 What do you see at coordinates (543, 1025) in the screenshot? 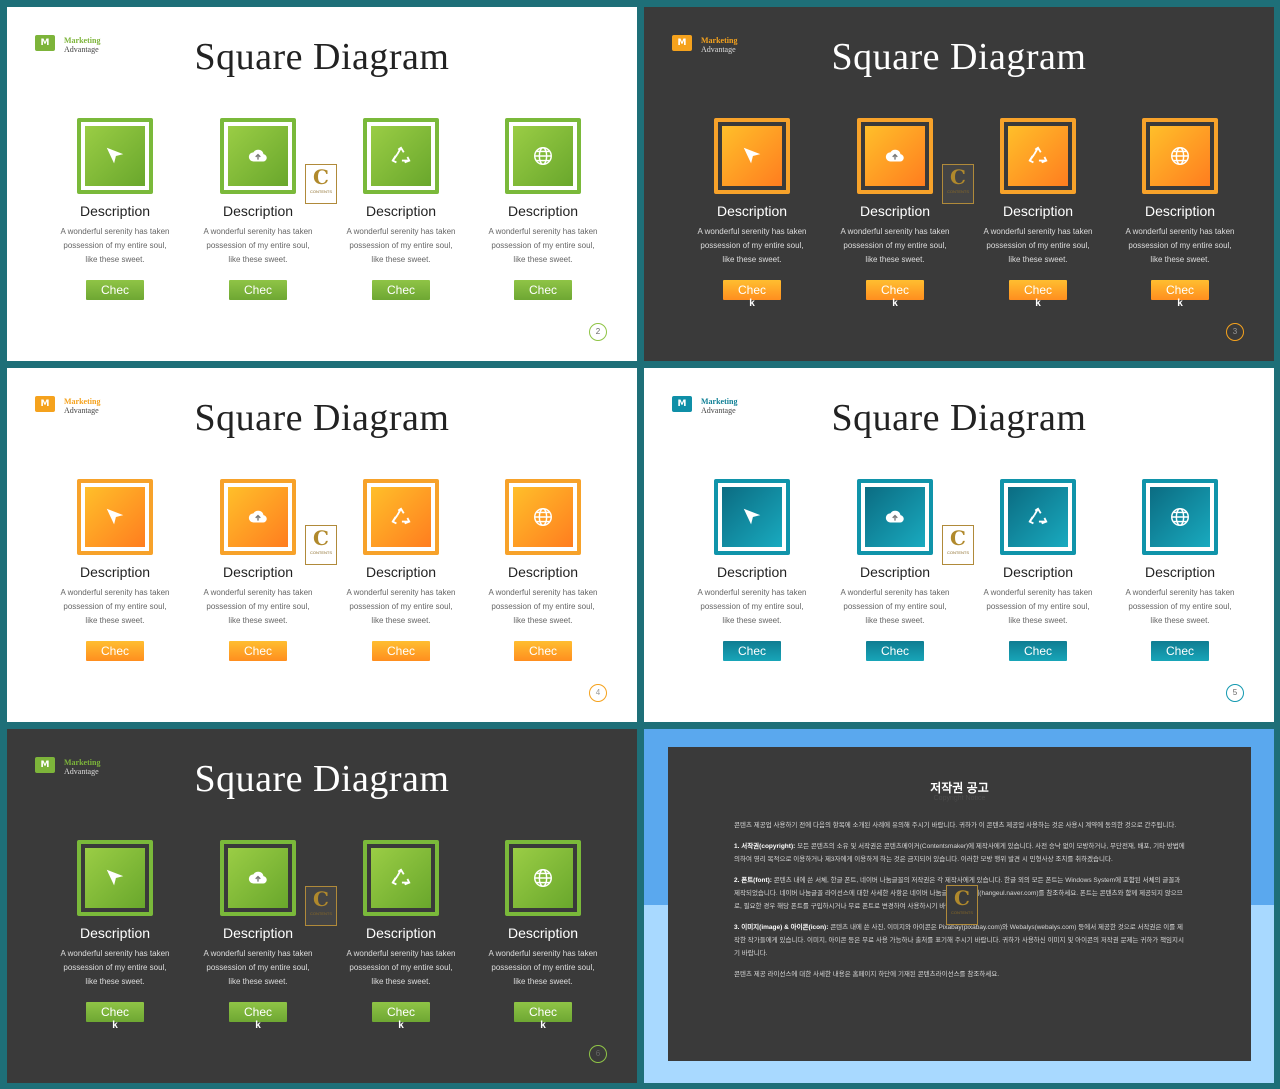
I see `check-button-wrap-text: k` at bounding box center [543, 1025].